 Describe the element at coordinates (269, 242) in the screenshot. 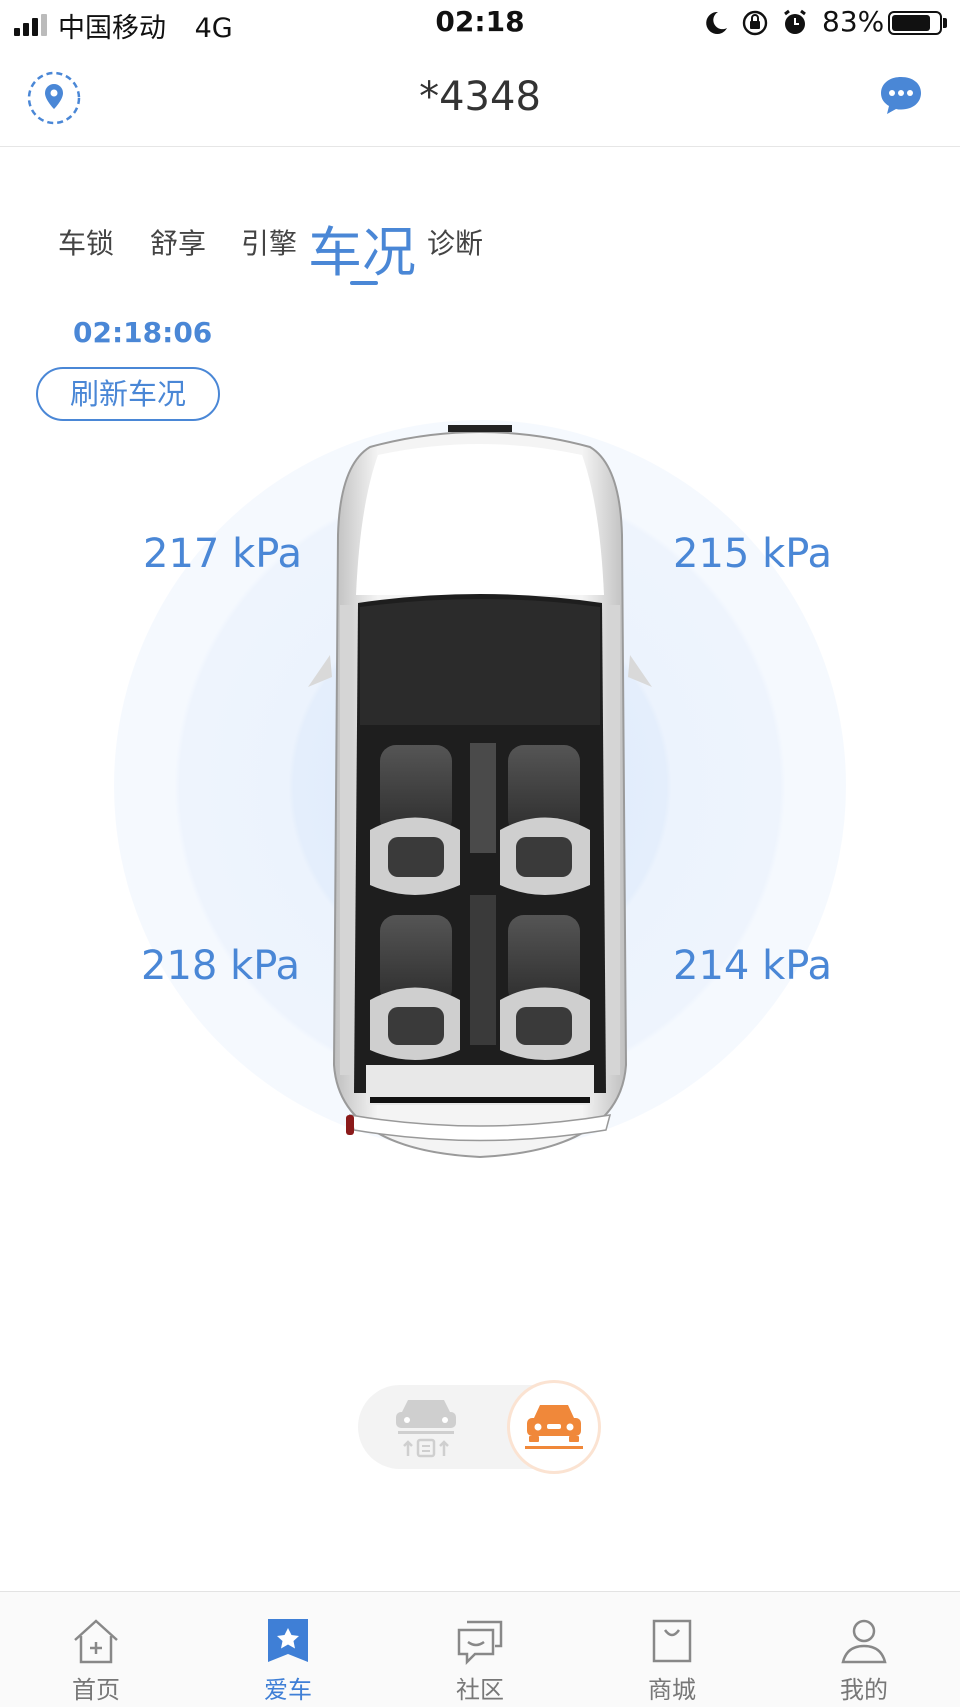

I see `tab-engine: 引擎` at that location.